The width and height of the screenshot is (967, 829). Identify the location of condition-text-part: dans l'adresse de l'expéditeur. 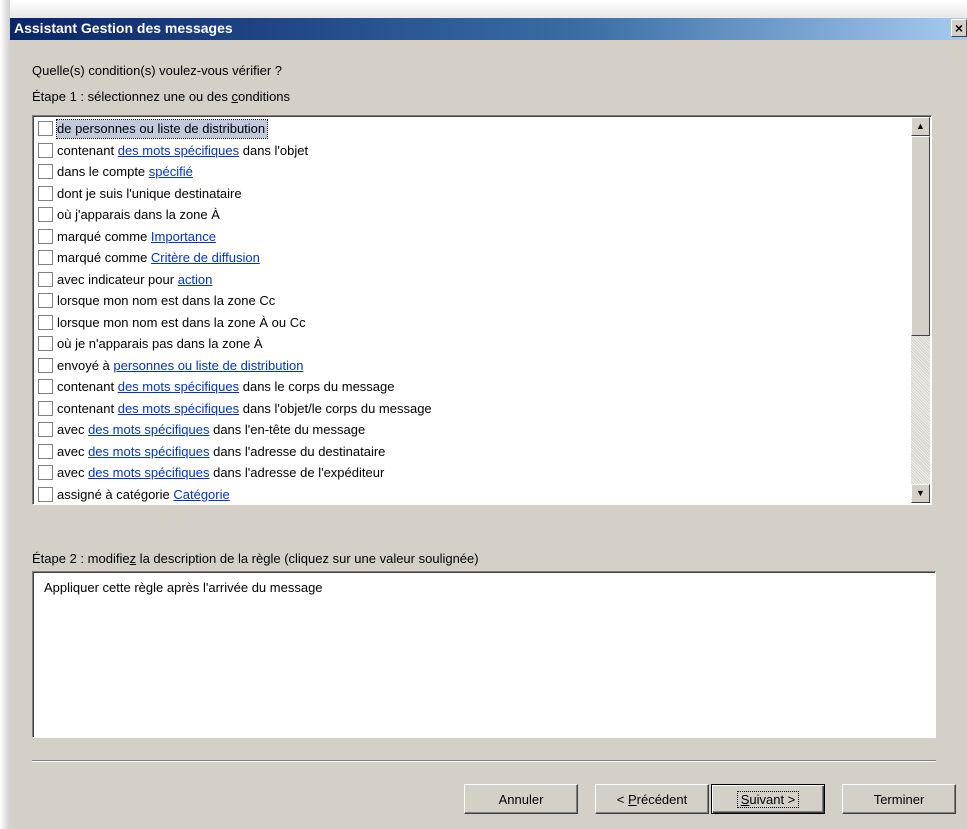
(297, 472).